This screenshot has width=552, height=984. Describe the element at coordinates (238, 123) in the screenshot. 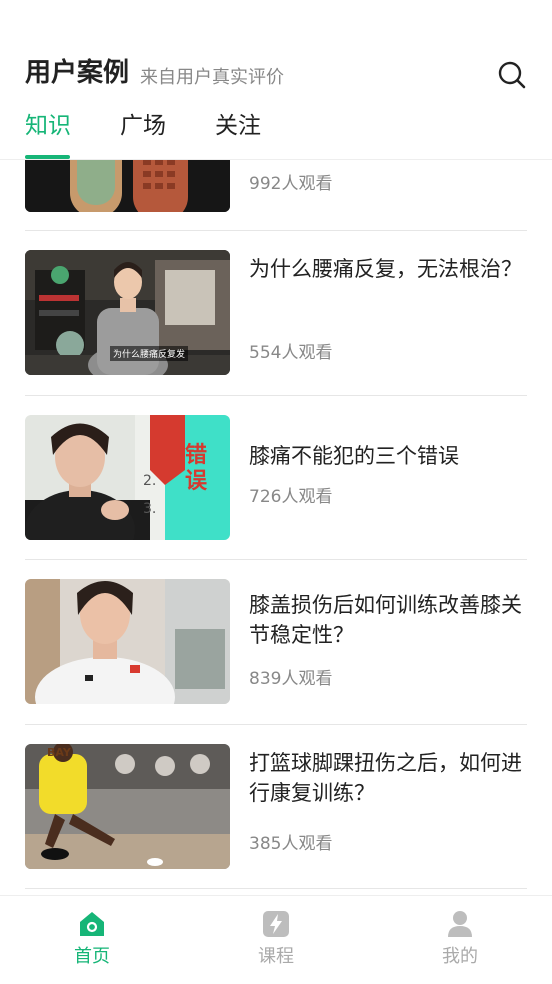

I see `tab-follow: 关注` at that location.